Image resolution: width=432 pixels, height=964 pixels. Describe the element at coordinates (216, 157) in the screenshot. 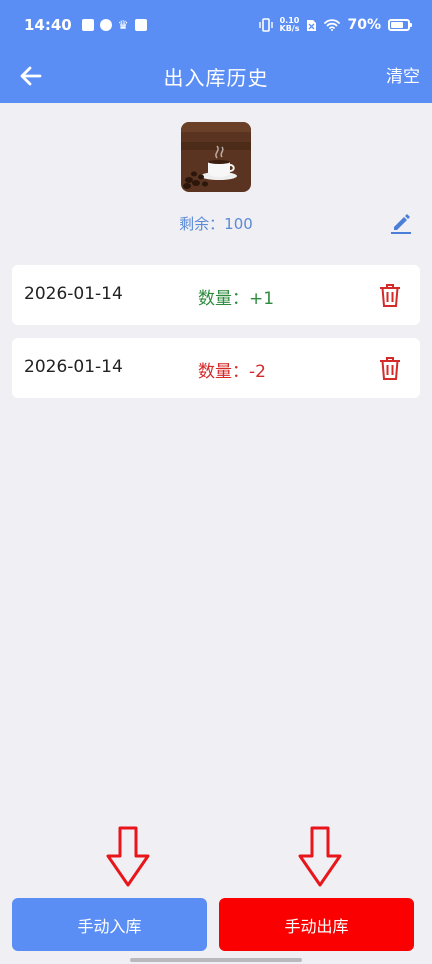

I see `product-image` at that location.